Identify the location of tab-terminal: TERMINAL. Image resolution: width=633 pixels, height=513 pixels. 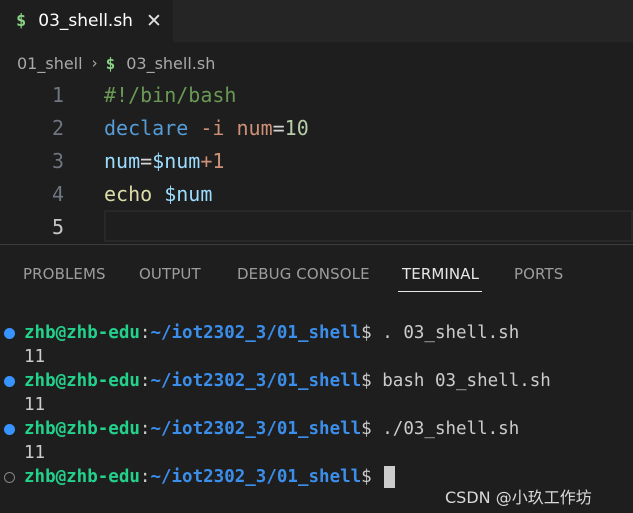
(440, 274).